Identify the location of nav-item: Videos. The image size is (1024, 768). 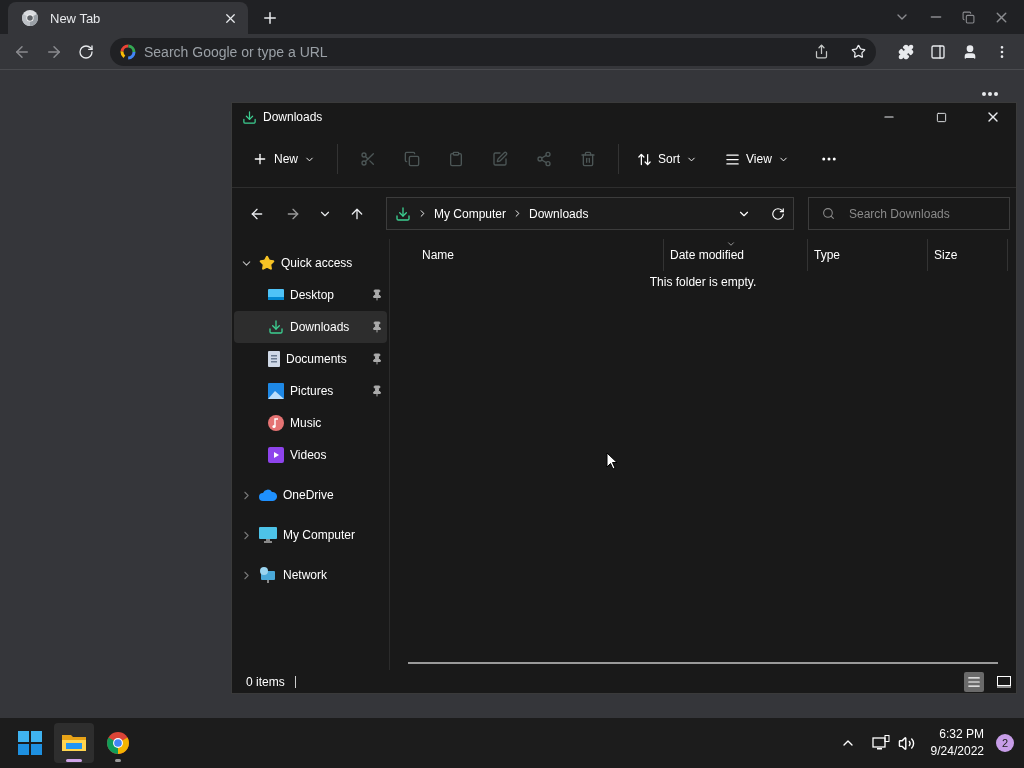
(310, 455).